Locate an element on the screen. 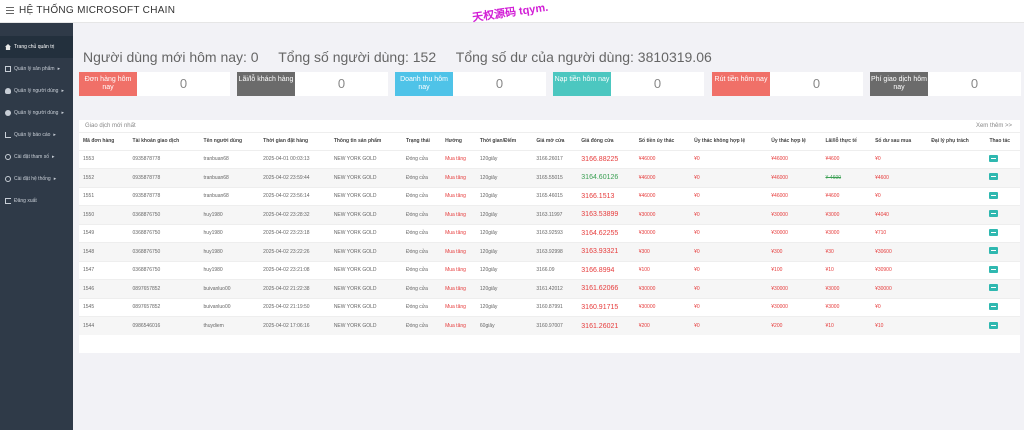 Image resolution: width=1024 pixels, height=430 pixels. column-header: Tên người dùng is located at coordinates (223, 141).